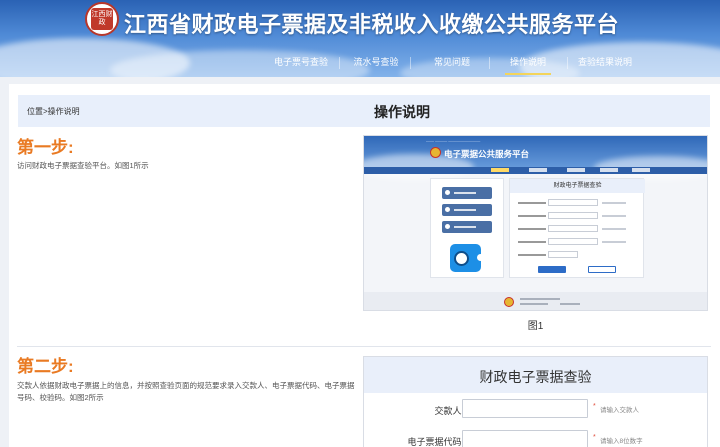  Describe the element at coordinates (525, 408) in the screenshot. I see `payer-input` at that location.